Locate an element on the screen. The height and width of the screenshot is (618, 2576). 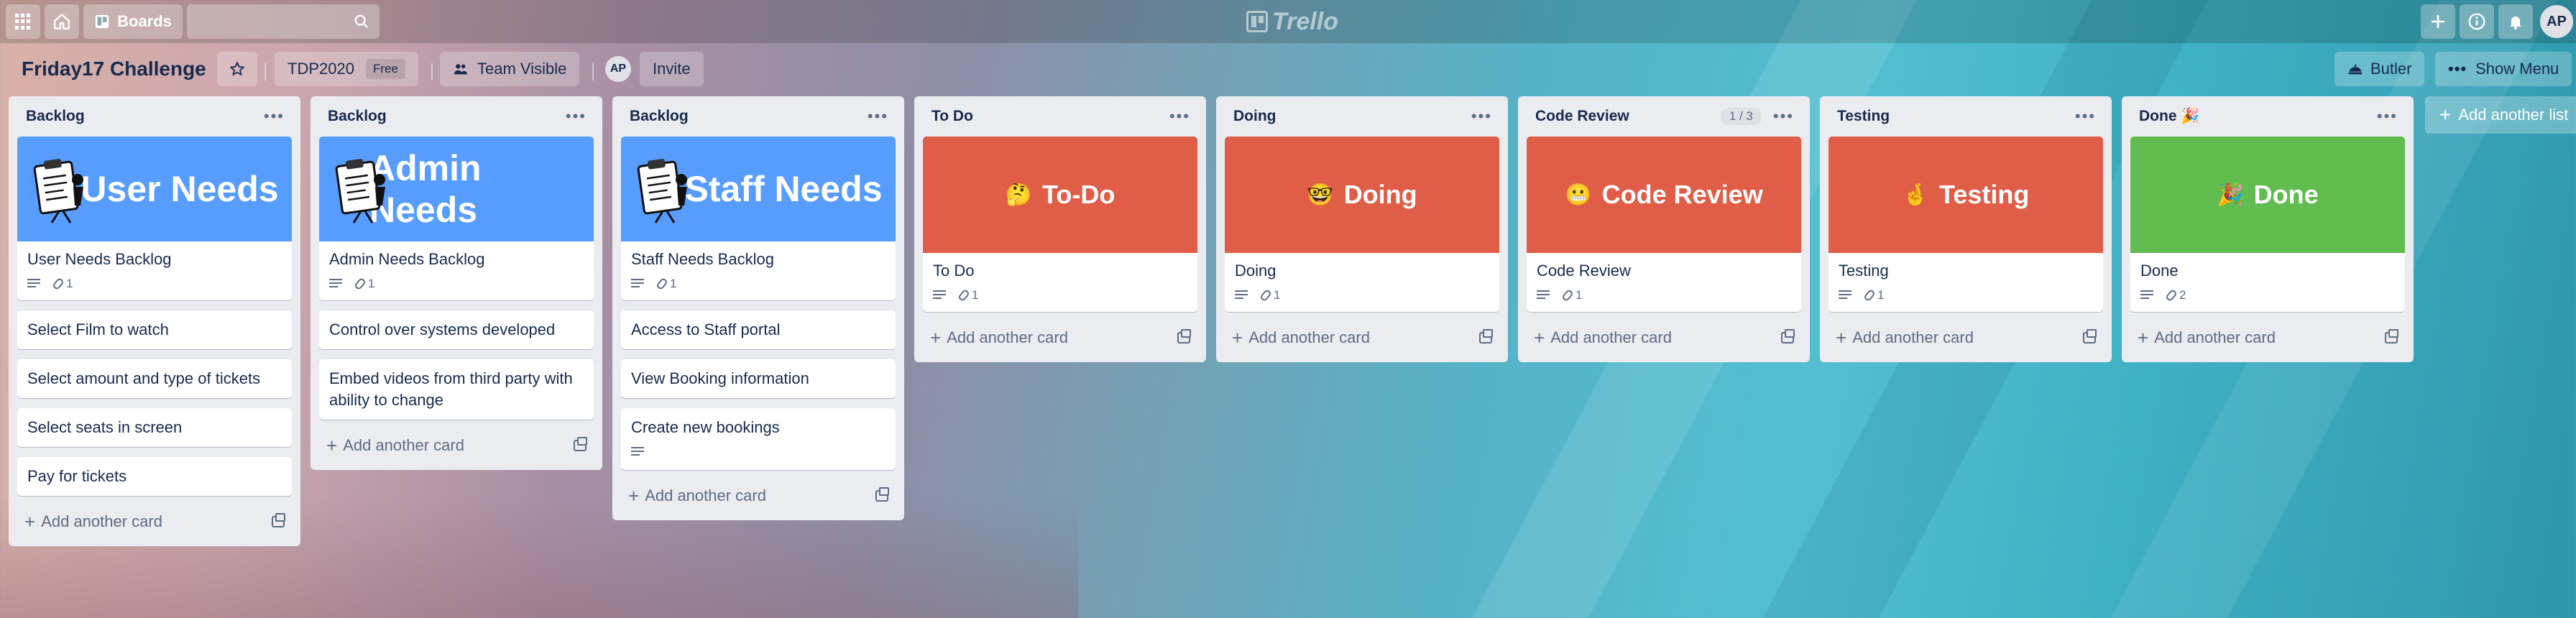
cover-card: 🤔 To-Do To Do 1 is located at coordinates (1060, 224).